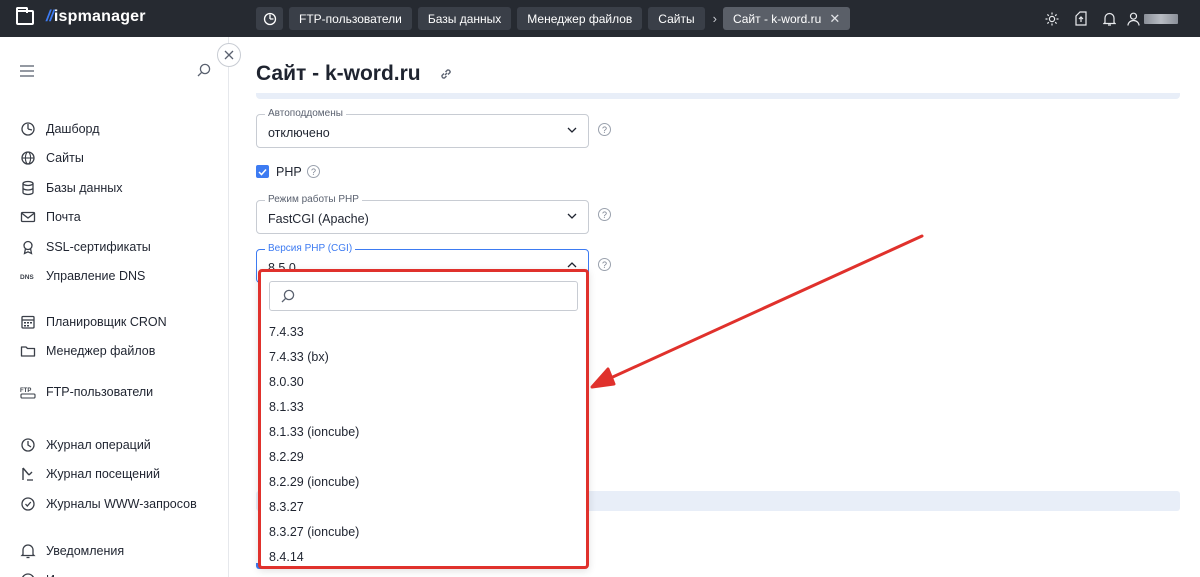 Image resolution: width=1200 pixels, height=577 pixels. Describe the element at coordinates (109, 575) in the screenshot. I see `sidebar-item-label: Использование диска` at that location.